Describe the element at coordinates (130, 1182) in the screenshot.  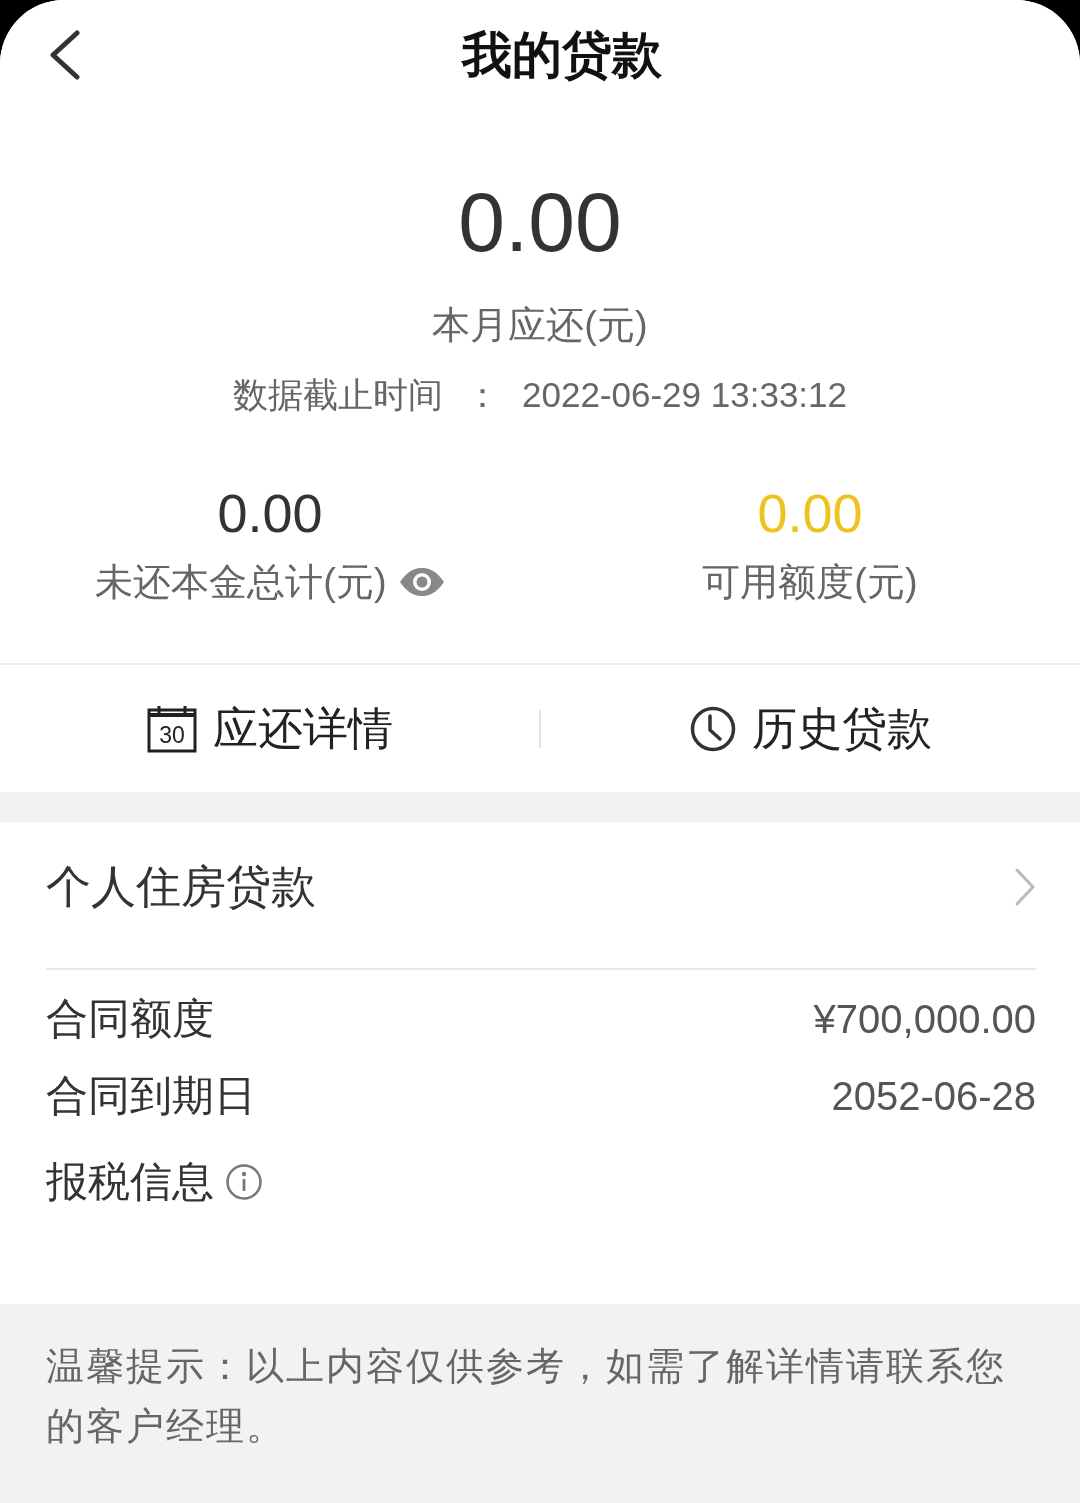
I see `field-label: 报税信息` at that location.